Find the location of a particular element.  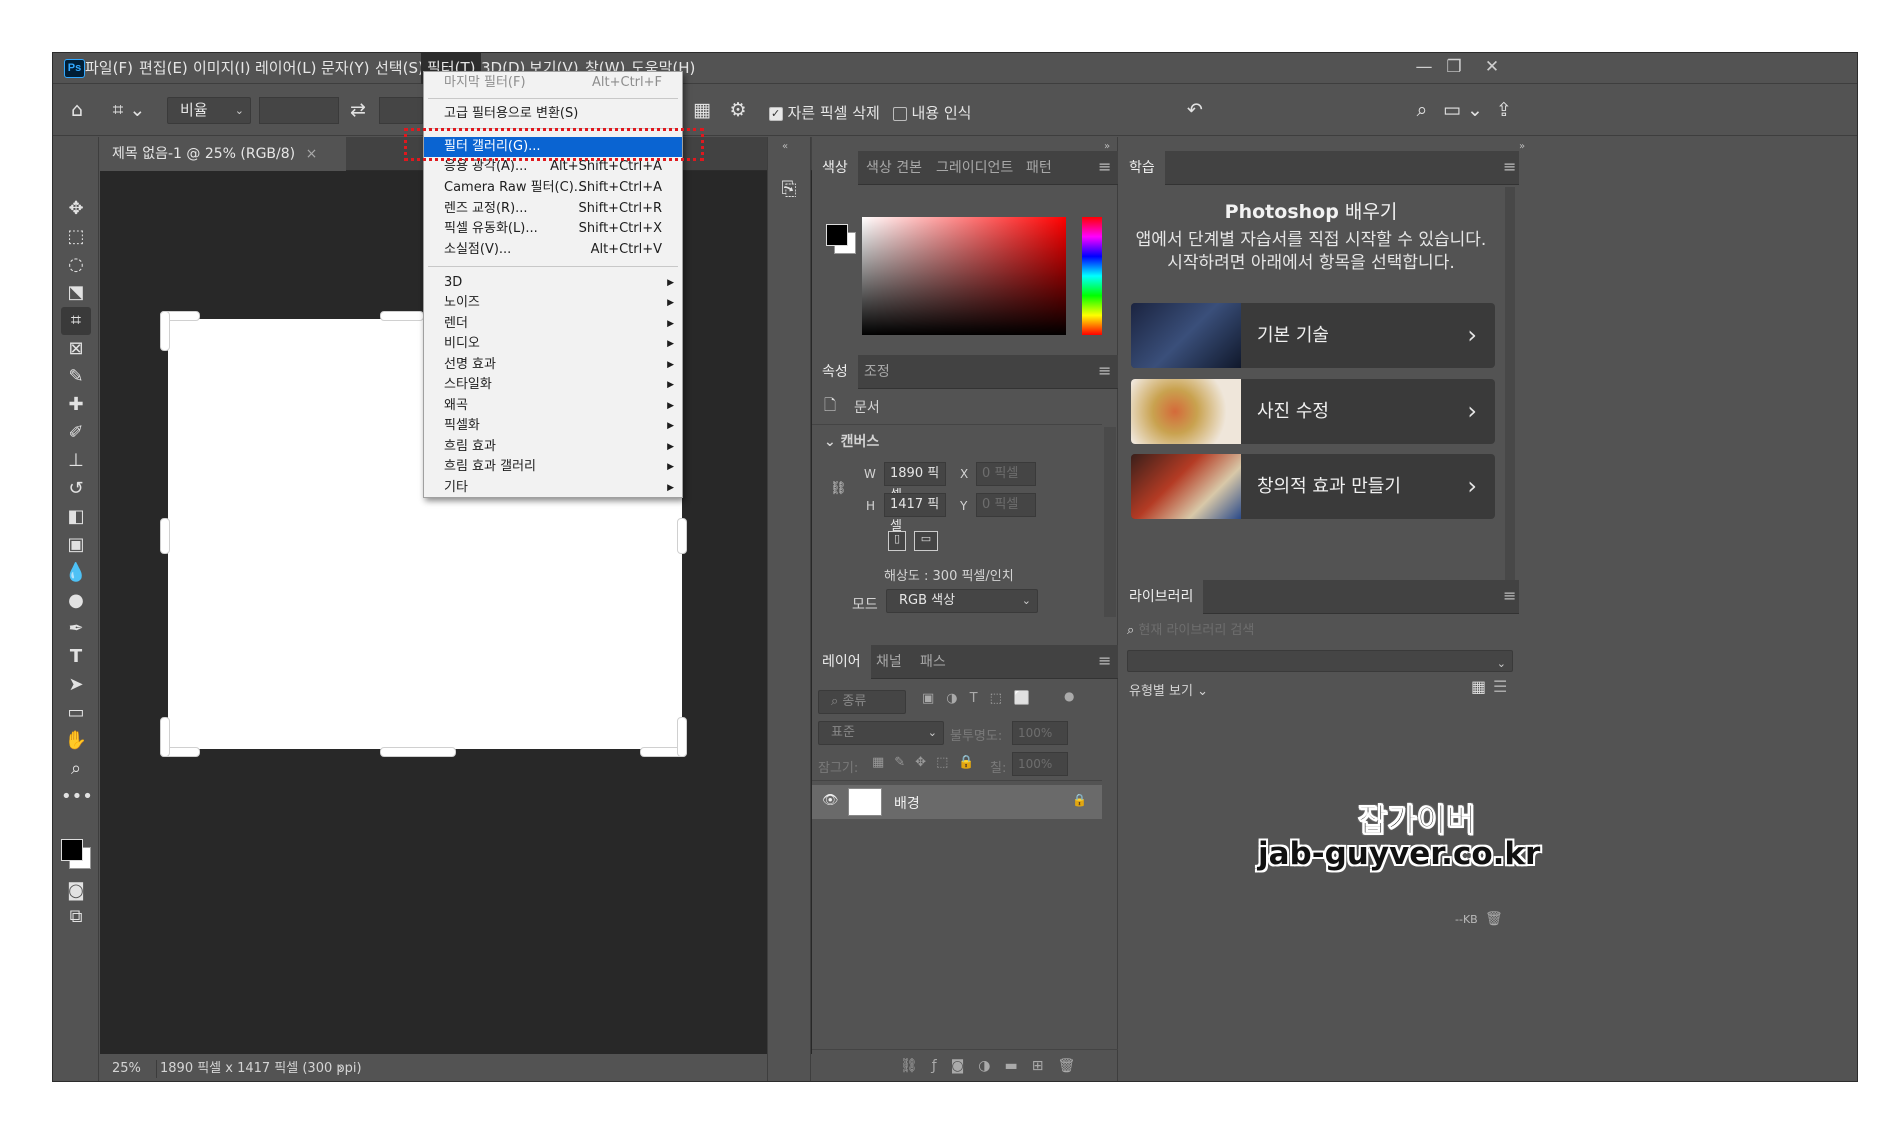

canvas-y-input: 0 픽셀 is located at coordinates (1006, 505).